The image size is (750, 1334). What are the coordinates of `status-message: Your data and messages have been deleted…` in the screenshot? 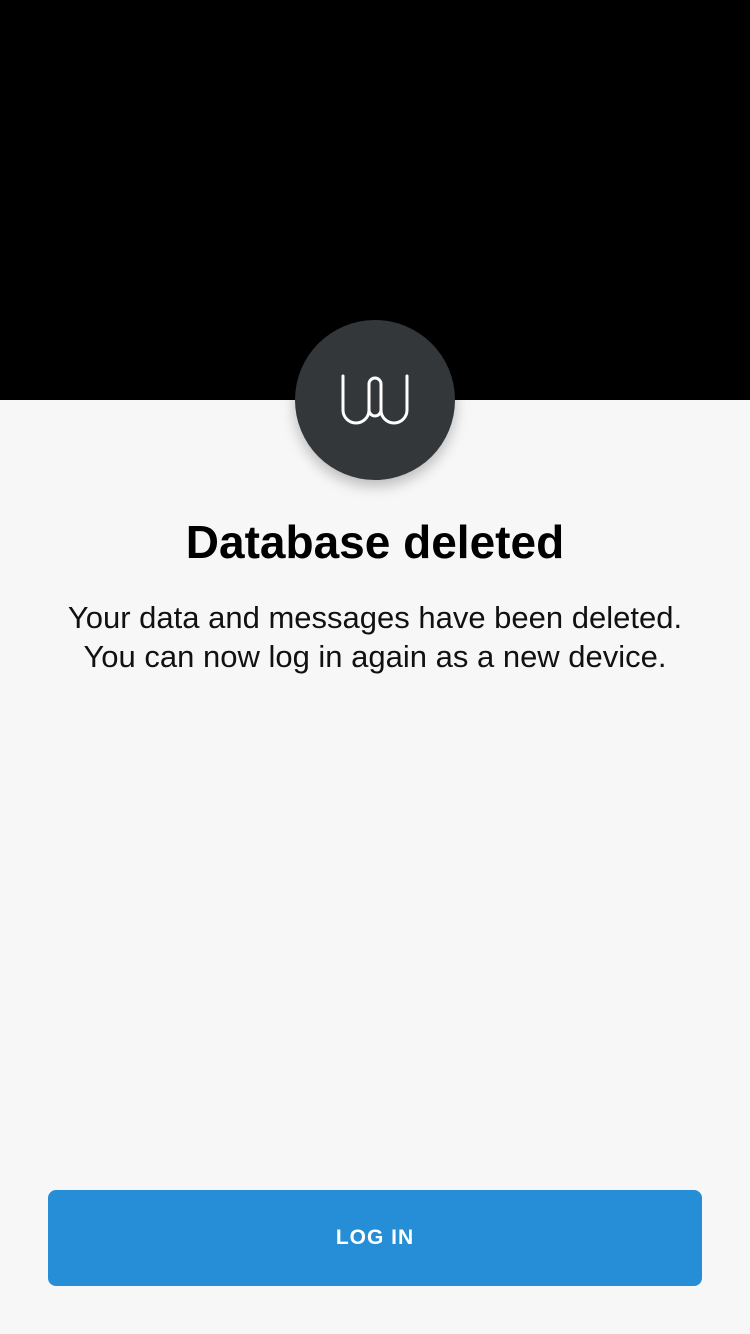 It's located at (375, 637).